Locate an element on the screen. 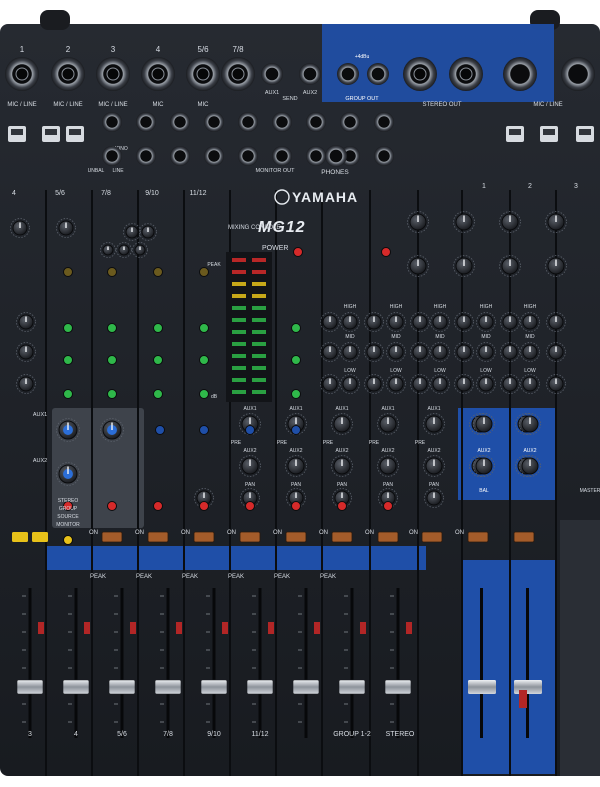  group-fader is located at coordinates (481, 663).